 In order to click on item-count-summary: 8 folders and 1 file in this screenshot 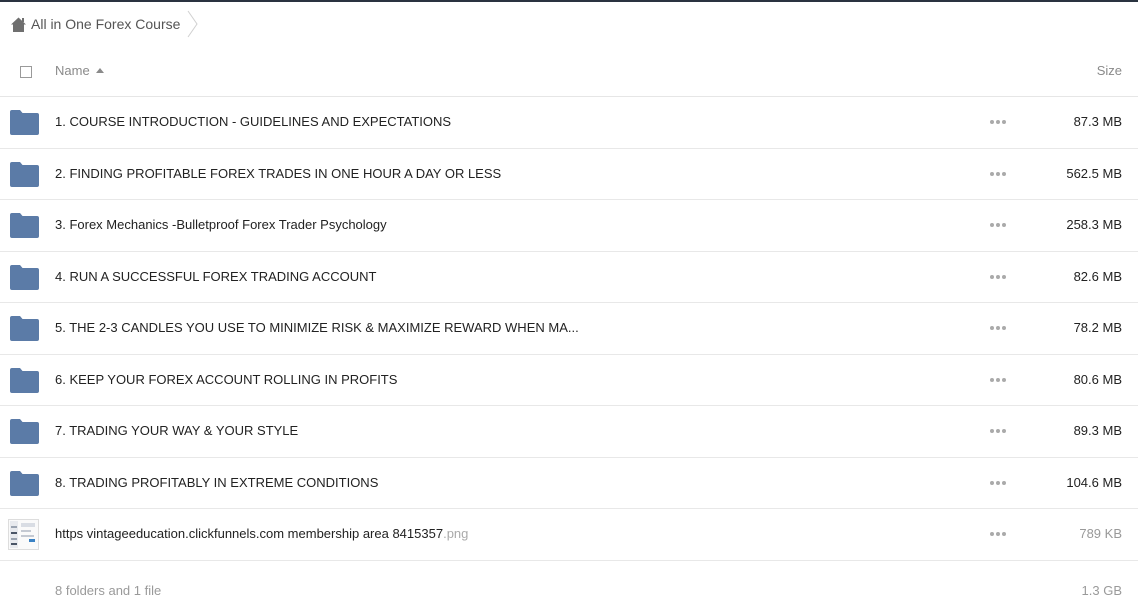, I will do `click(108, 590)`.